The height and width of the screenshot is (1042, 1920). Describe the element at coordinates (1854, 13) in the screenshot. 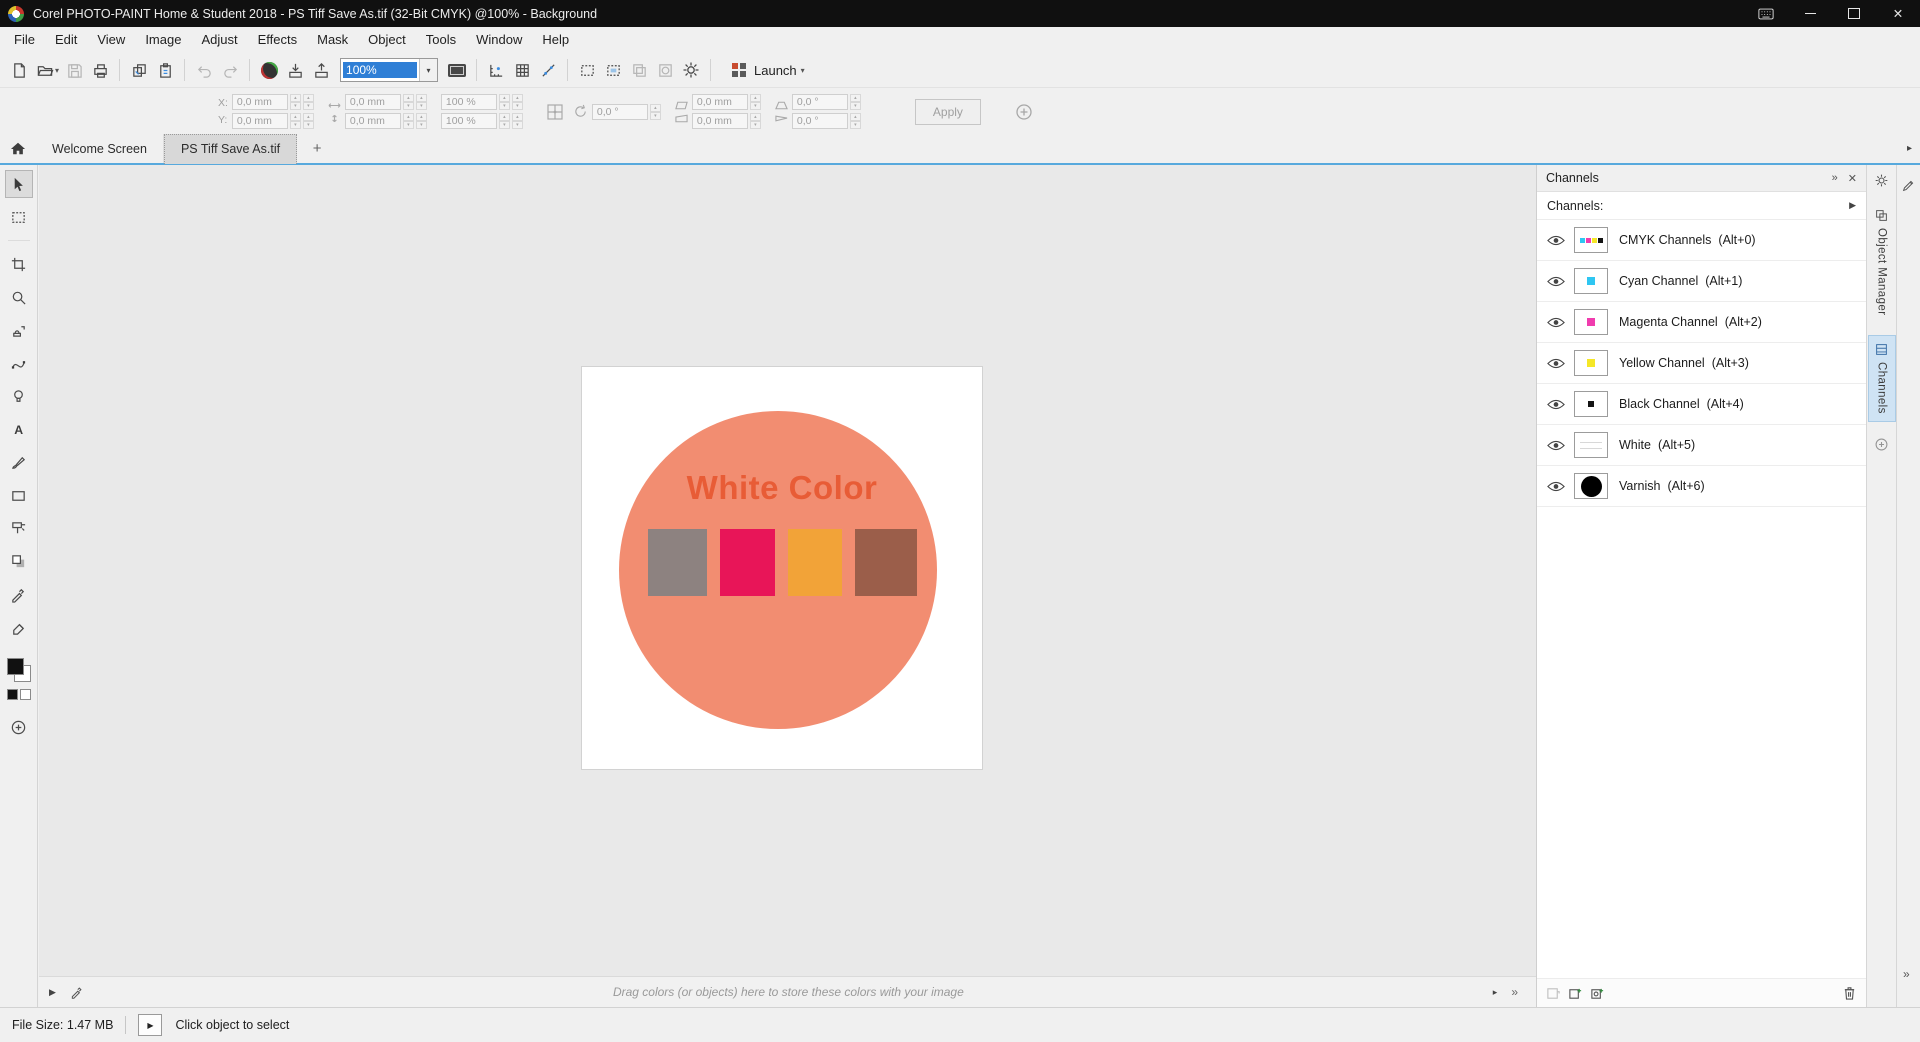

I see `maximize-button` at that location.